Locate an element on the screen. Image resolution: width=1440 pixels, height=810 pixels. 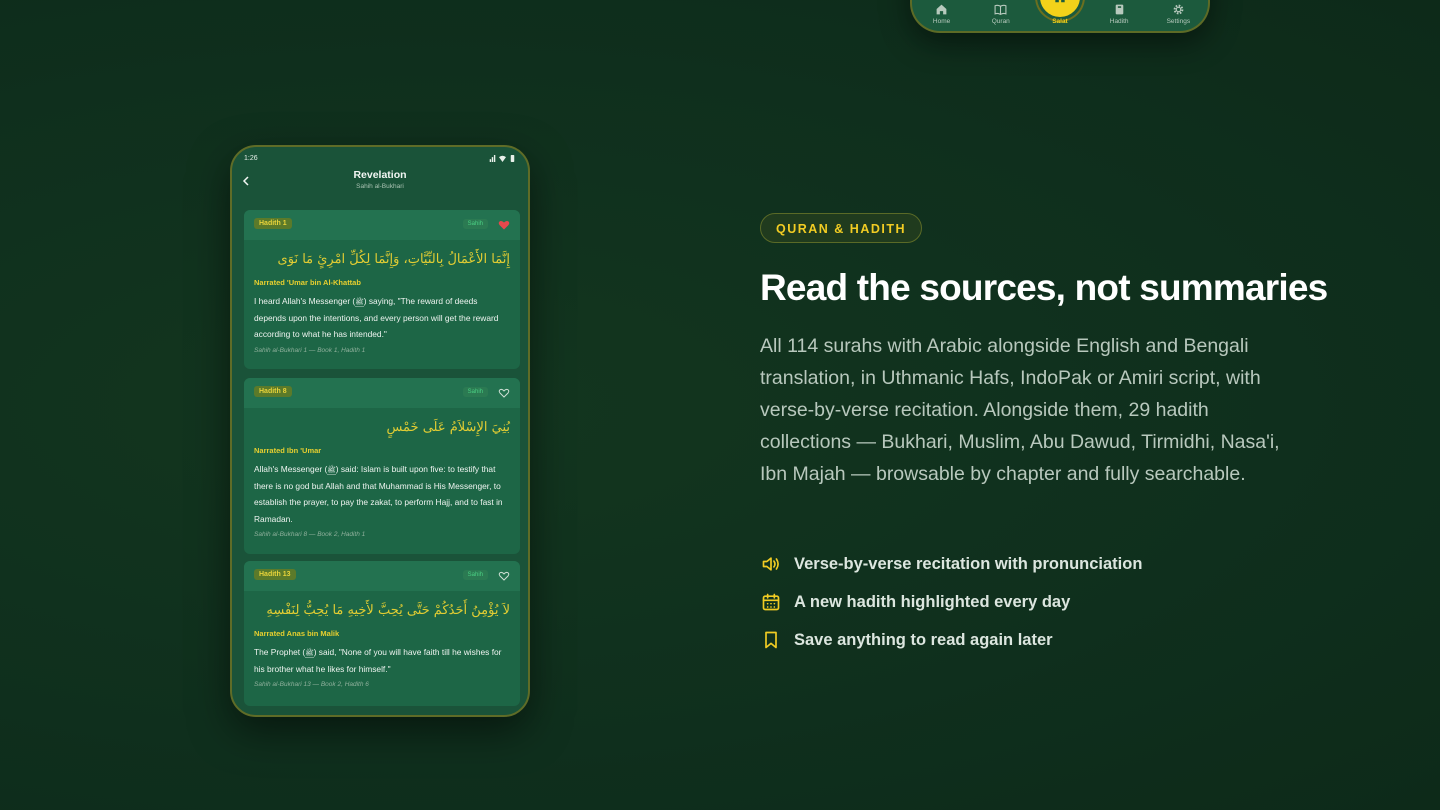
section-headline: Read the sources, not summaries is located at coordinates (1044, 287).